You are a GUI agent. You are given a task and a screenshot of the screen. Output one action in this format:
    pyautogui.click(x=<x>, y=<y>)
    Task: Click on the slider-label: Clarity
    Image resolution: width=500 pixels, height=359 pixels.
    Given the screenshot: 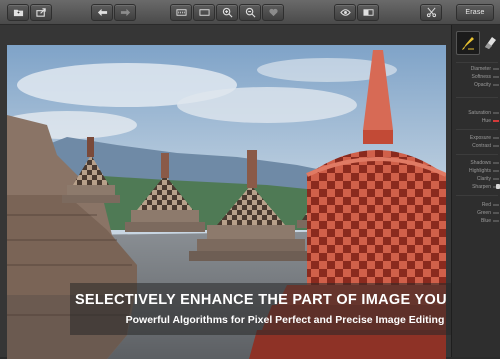 What is the action you would take?
    pyautogui.click(x=483, y=179)
    